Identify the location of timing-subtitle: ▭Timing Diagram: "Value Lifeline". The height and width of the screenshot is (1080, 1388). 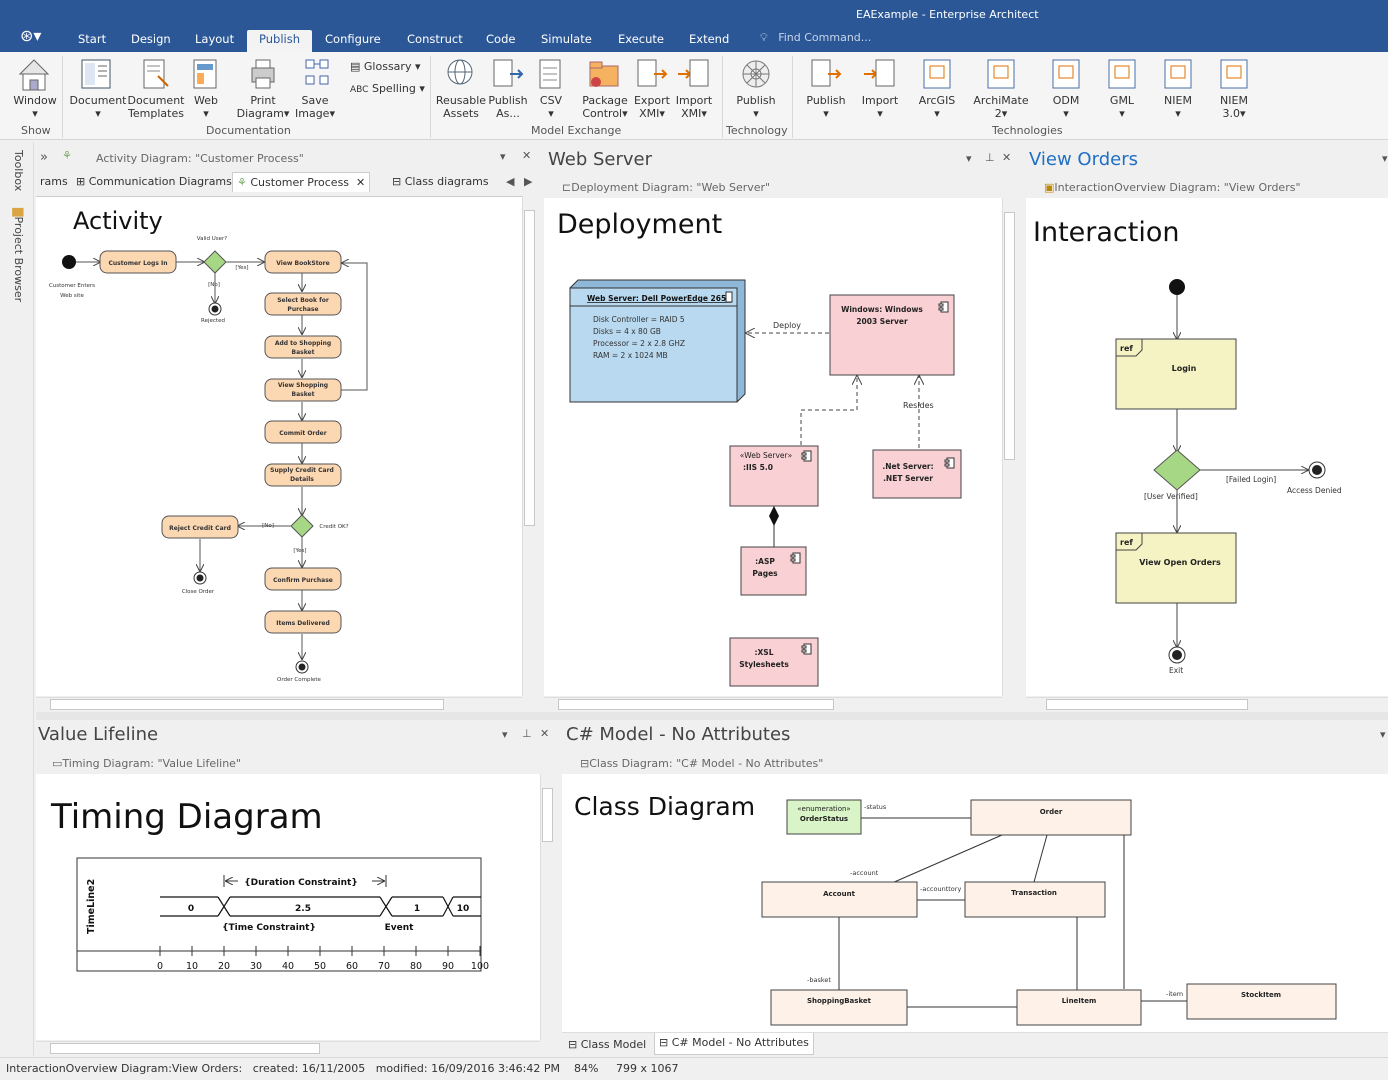
(146, 763).